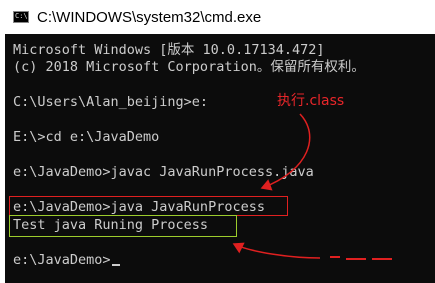 The height and width of the screenshot is (283, 435). What do you see at coordinates (276, 250) in the screenshot?
I see `arrow-to-output` at bounding box center [276, 250].